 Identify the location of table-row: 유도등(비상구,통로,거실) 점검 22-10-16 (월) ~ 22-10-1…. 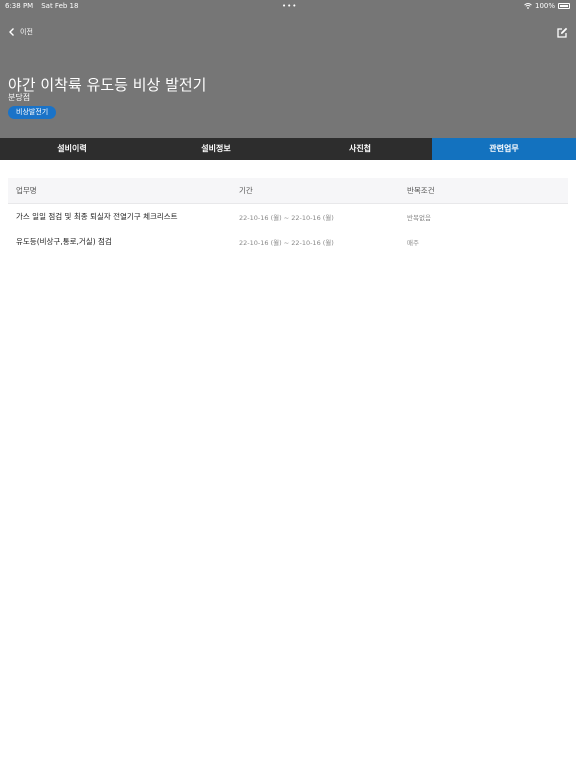
(288, 241).